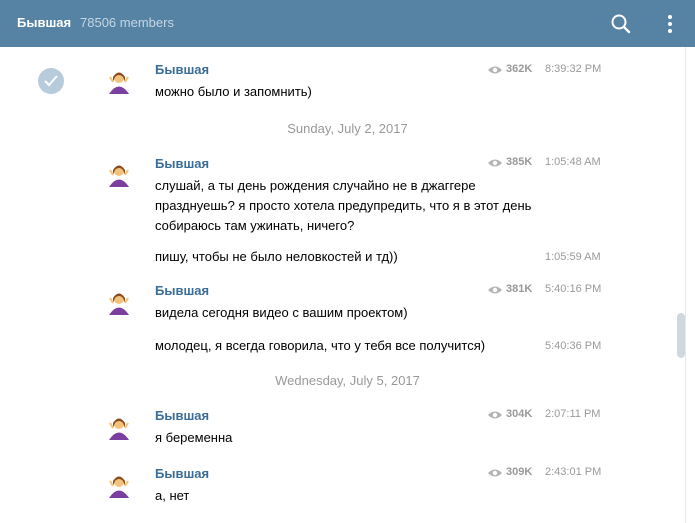  What do you see at coordinates (573, 472) in the screenshot?
I see `message-time: 2:43:01 PM` at bounding box center [573, 472].